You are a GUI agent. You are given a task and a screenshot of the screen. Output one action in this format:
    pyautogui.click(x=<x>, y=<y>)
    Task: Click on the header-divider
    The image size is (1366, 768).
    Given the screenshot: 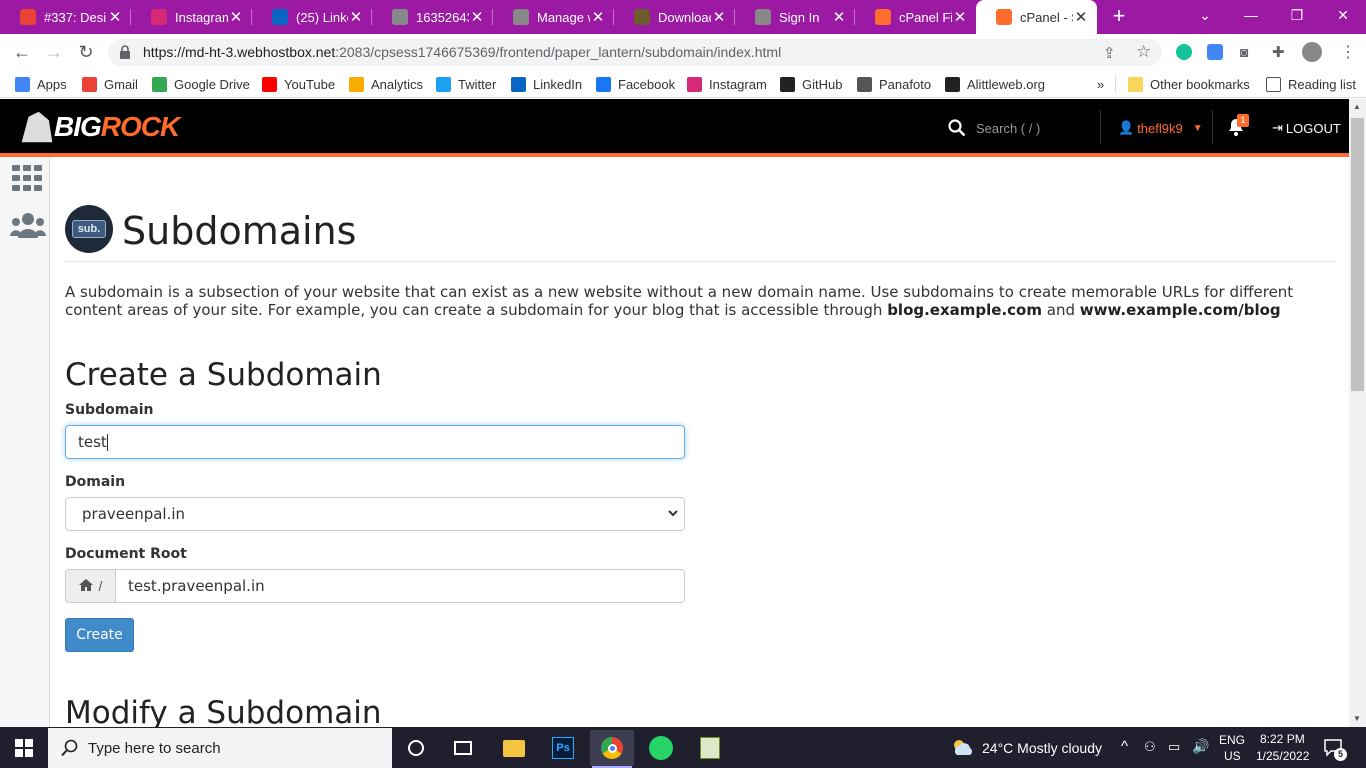 What is the action you would take?
    pyautogui.click(x=1212, y=127)
    